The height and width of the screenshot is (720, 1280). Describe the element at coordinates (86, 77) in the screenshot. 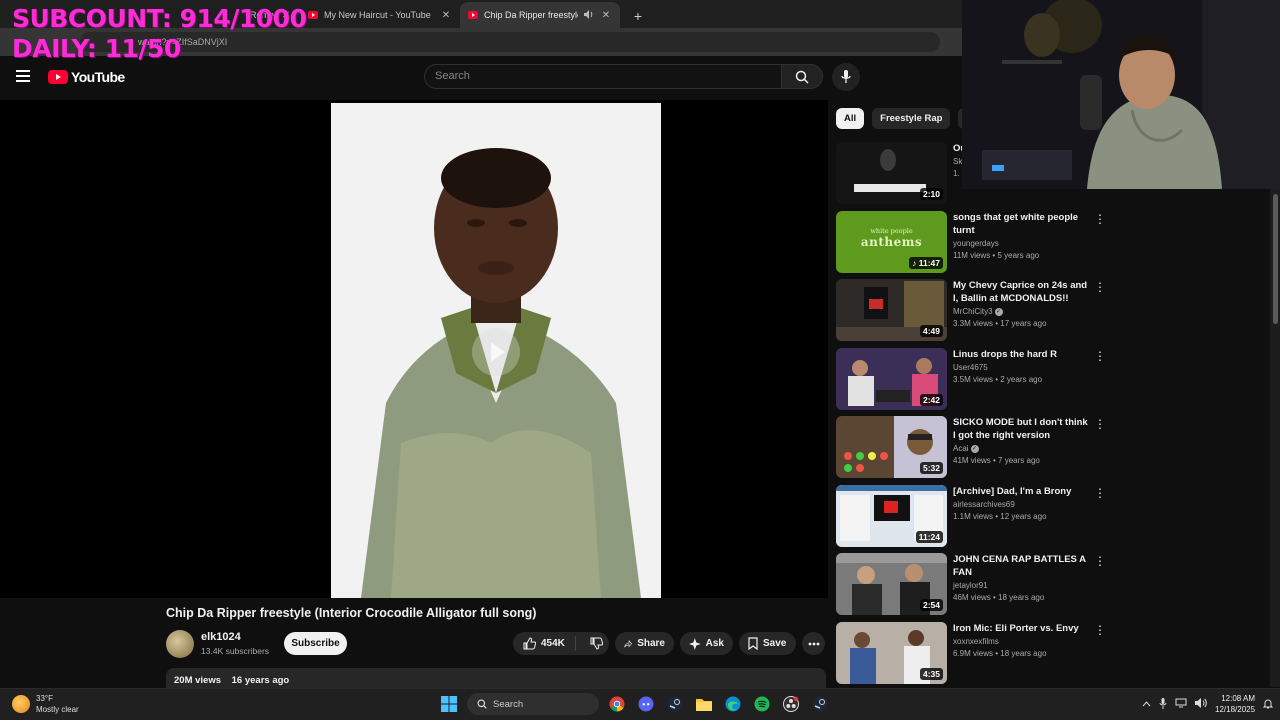

I see `youtube-logo: YouTube` at that location.